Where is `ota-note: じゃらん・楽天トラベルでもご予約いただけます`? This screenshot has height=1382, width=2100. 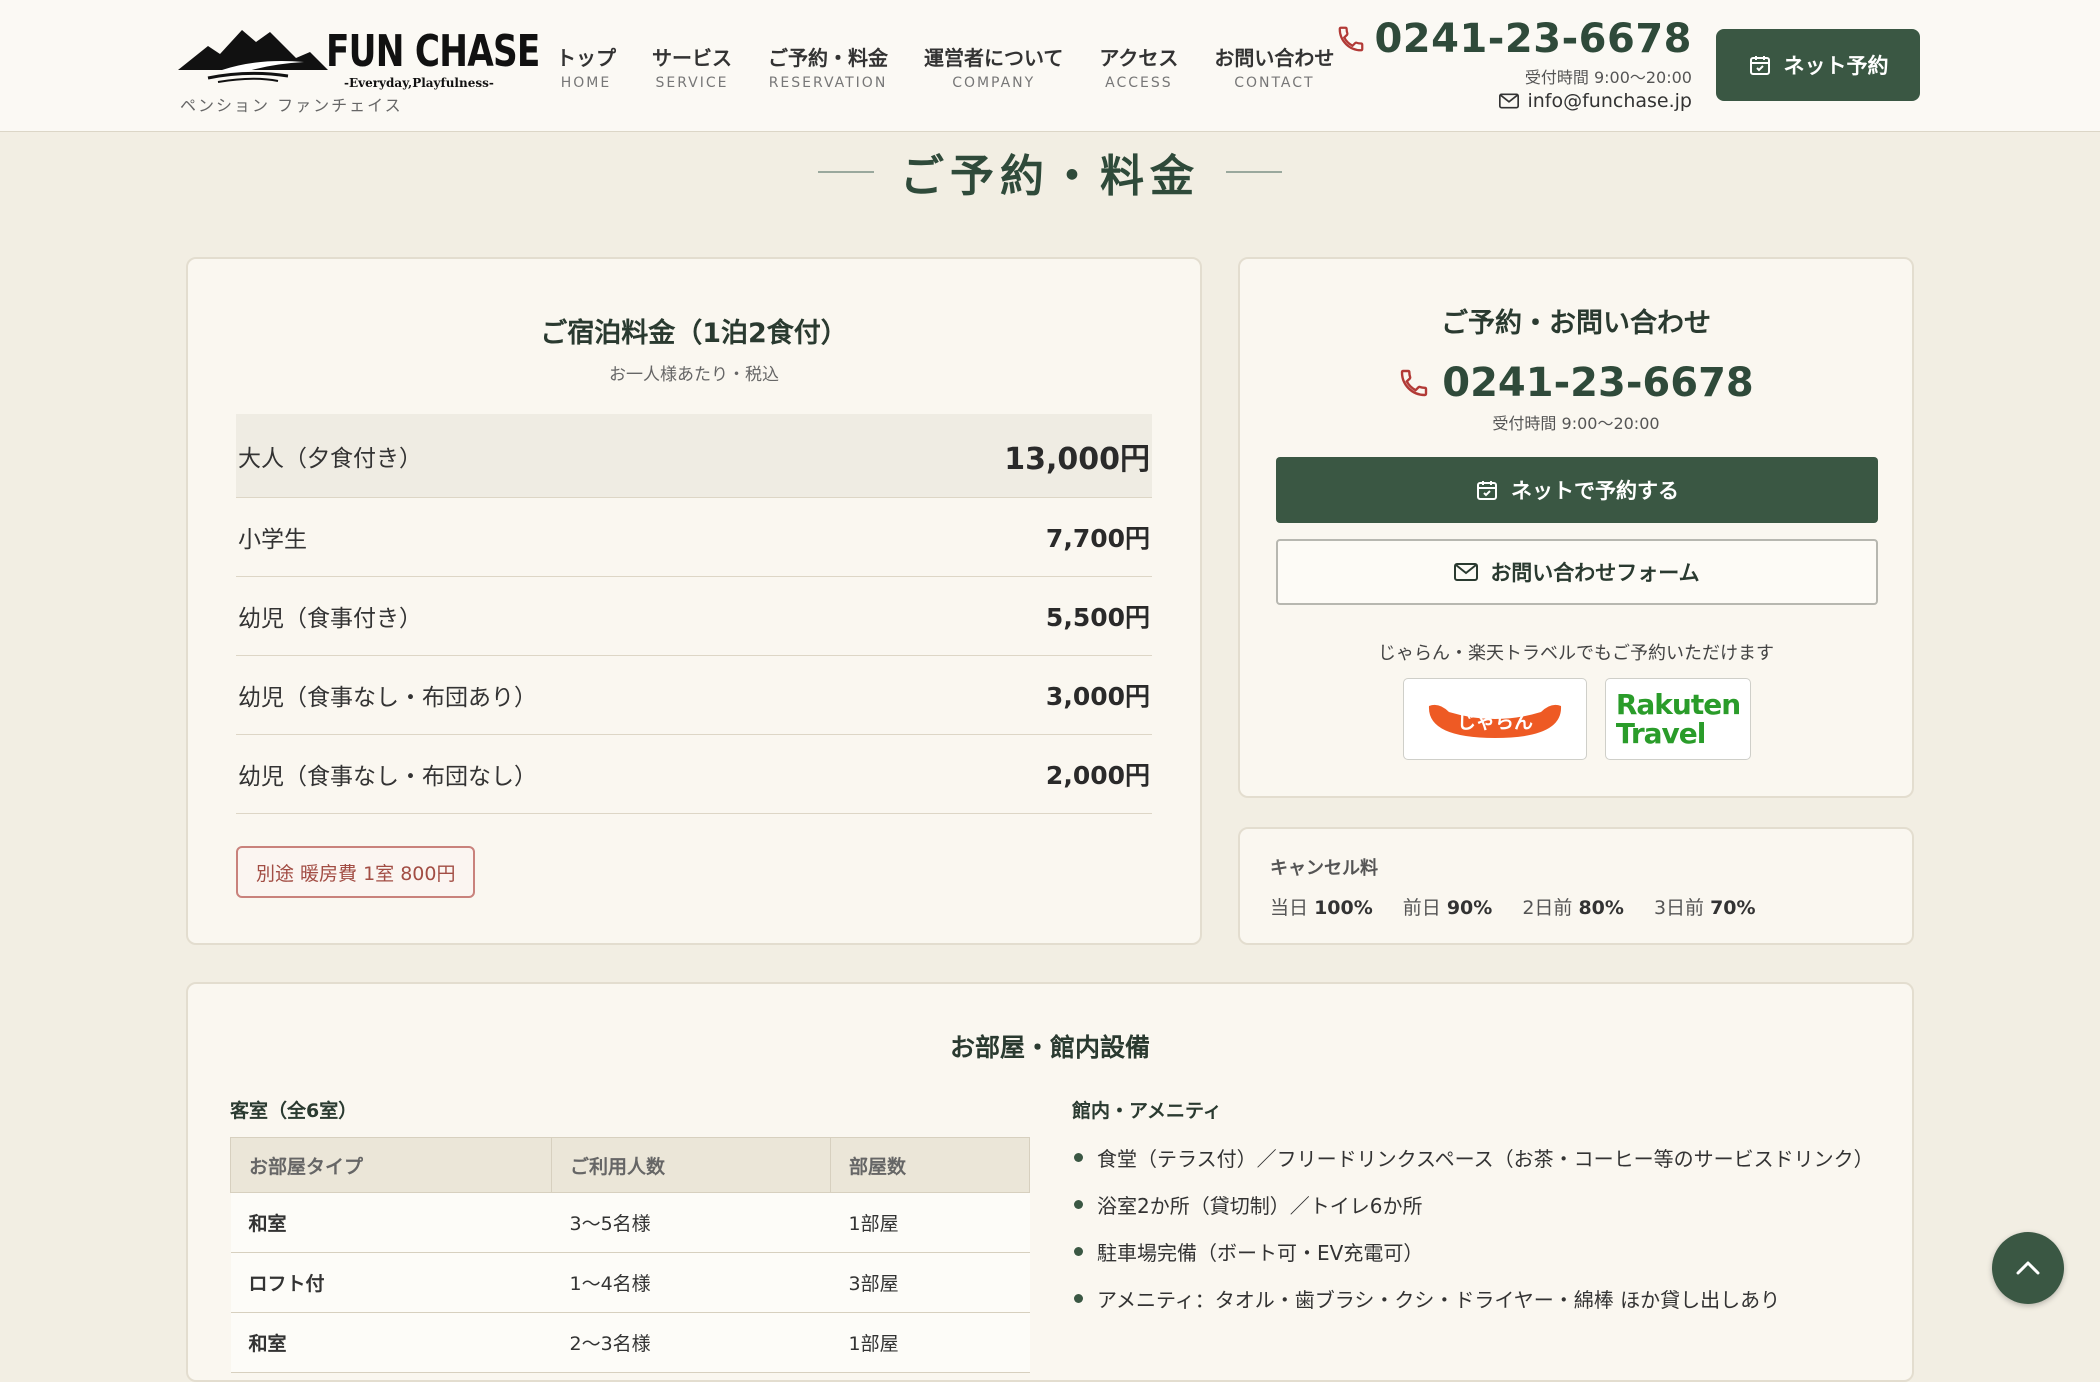 ota-note: じゃらん・楽天トラベルでもご予約いただけます is located at coordinates (1576, 653).